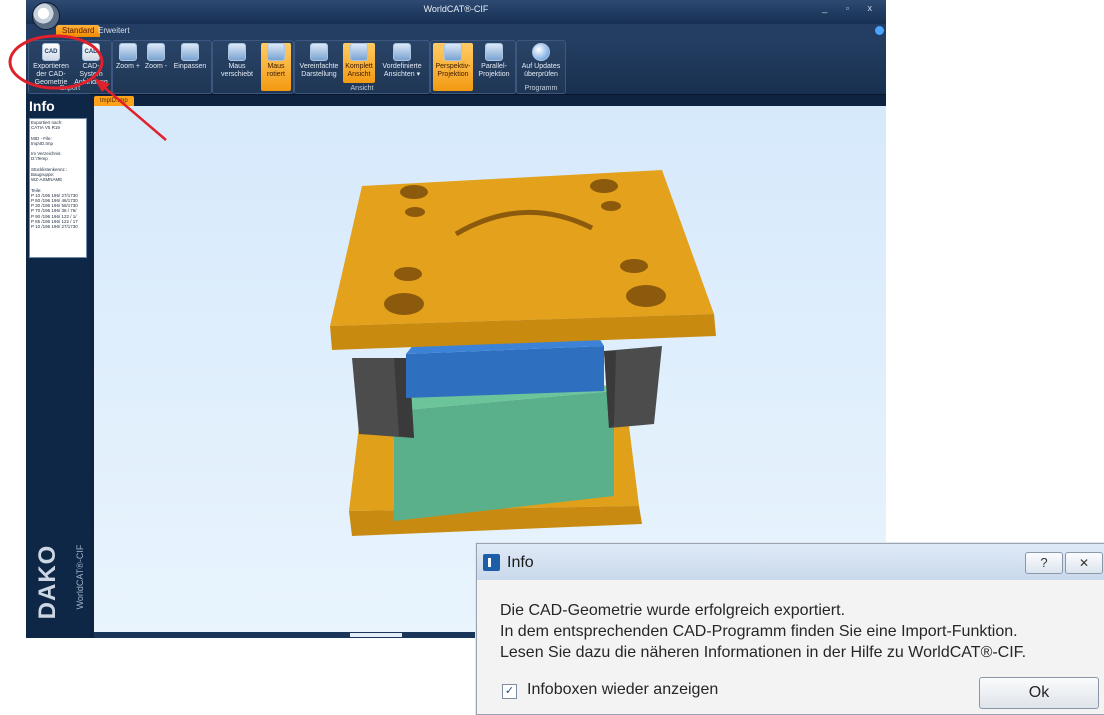 The width and height of the screenshot is (1104, 715). I want to click on close-button: ✕, so click(1084, 563).